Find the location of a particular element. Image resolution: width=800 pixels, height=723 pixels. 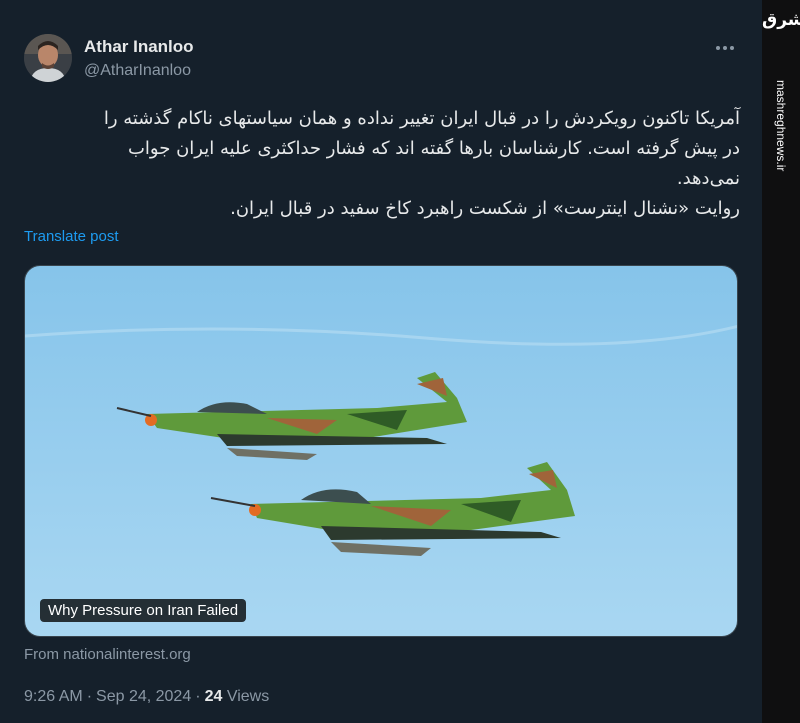

tweet-meta: 9:26 AM · Sep 24, 2024 · 24 Views is located at coordinates (146, 697).